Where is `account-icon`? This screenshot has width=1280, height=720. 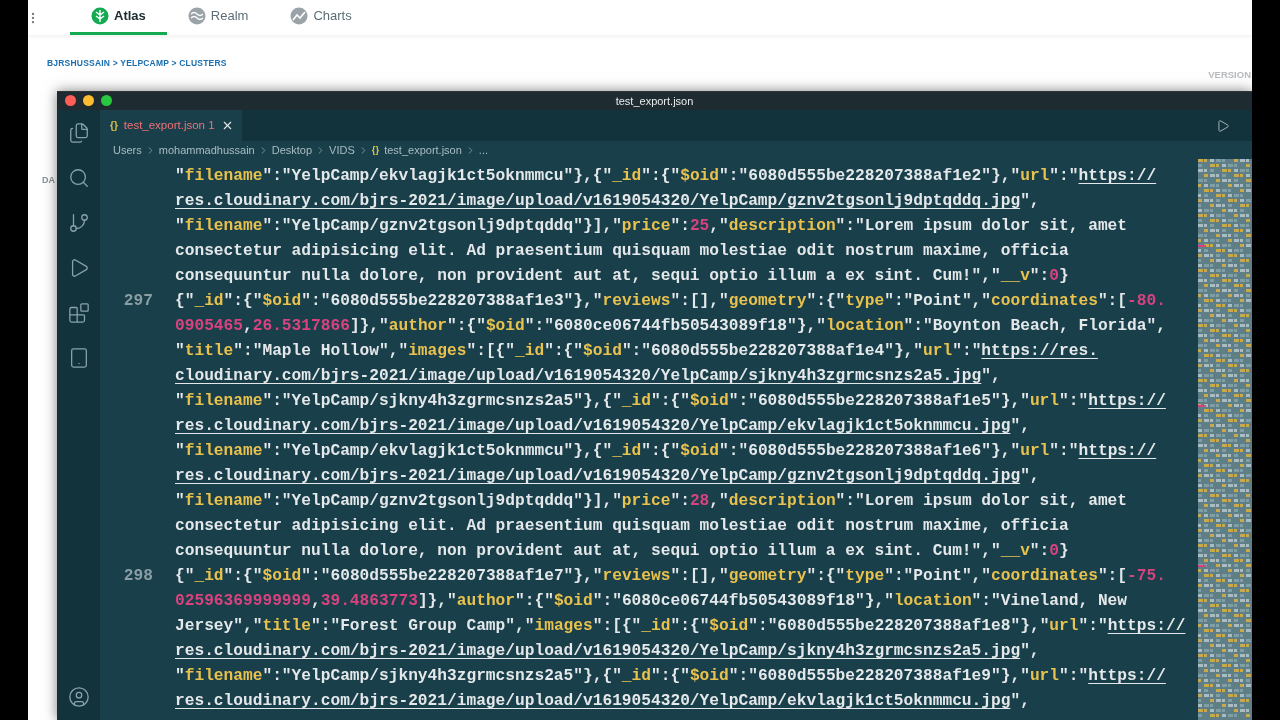 account-icon is located at coordinates (78, 697).